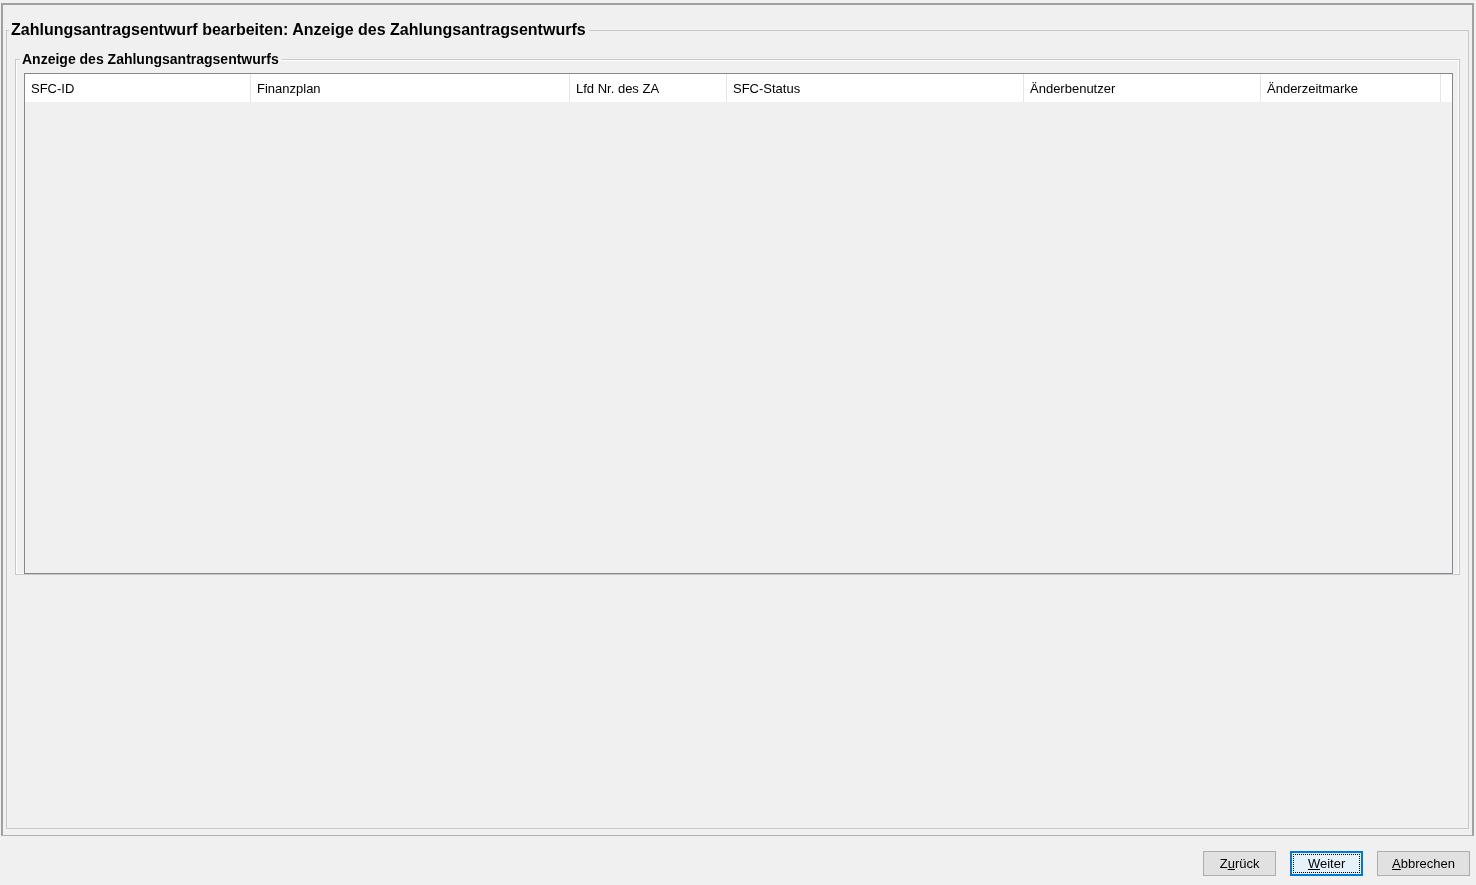  Describe the element at coordinates (138, 88) in the screenshot. I see `column-header: SFC-ID` at that location.